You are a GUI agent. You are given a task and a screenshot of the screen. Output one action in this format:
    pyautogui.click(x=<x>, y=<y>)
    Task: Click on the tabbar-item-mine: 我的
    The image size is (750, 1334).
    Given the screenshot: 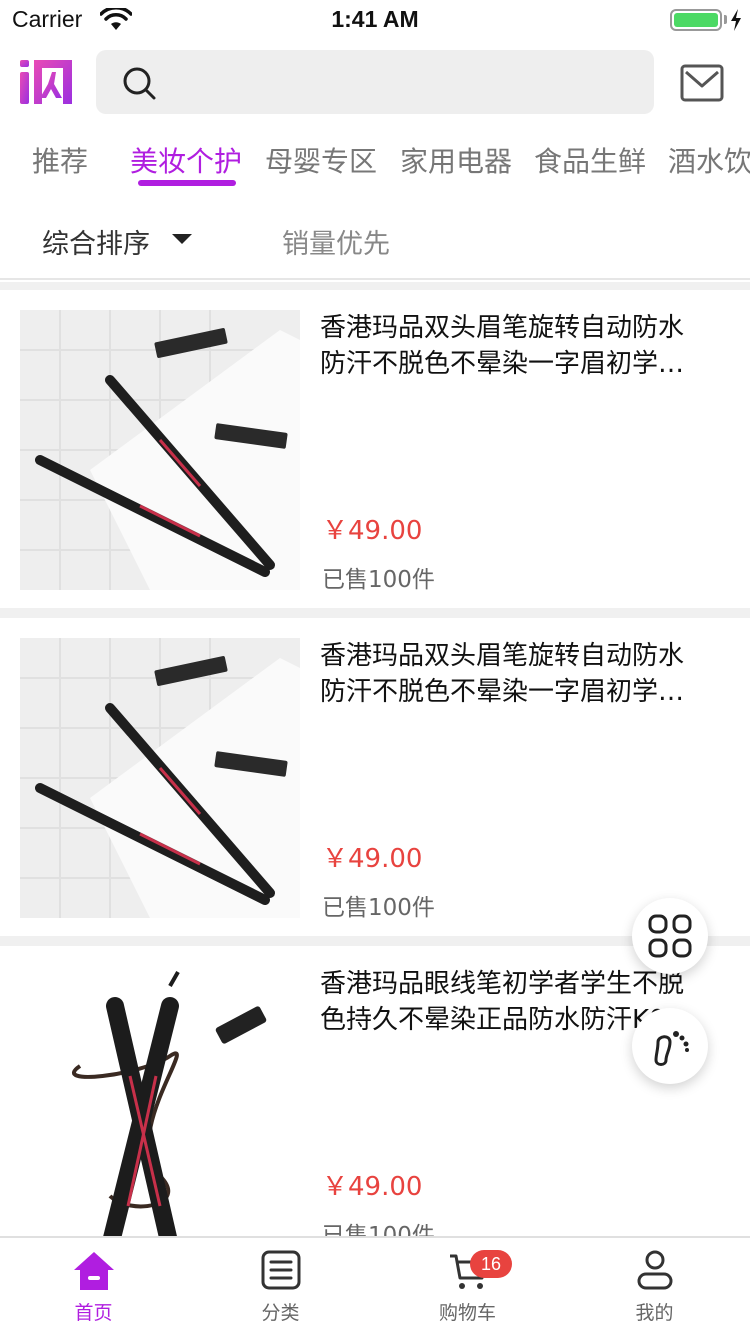 What is the action you would take?
    pyautogui.click(x=654, y=1286)
    